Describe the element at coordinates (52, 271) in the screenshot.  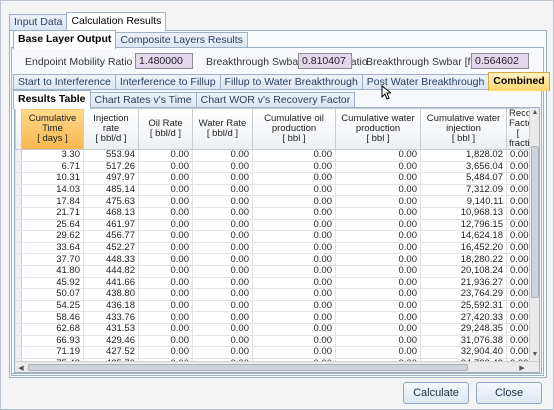
I see `table-cell: 41.80` at that location.